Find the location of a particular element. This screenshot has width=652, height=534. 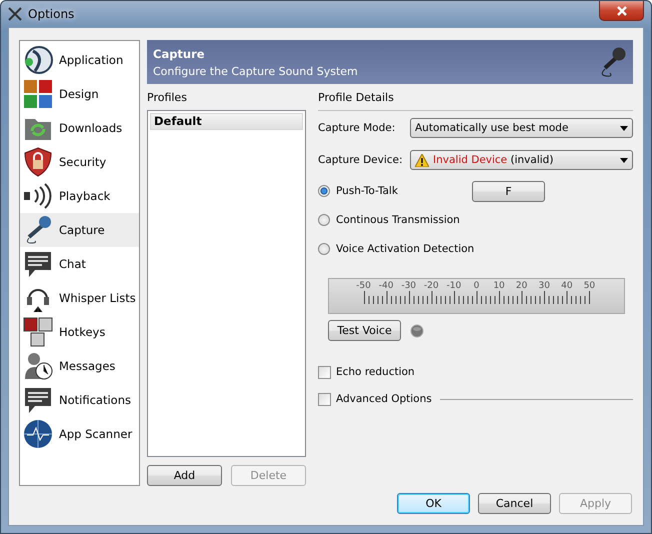

mode-label: Continous Transmission is located at coordinates (398, 220).